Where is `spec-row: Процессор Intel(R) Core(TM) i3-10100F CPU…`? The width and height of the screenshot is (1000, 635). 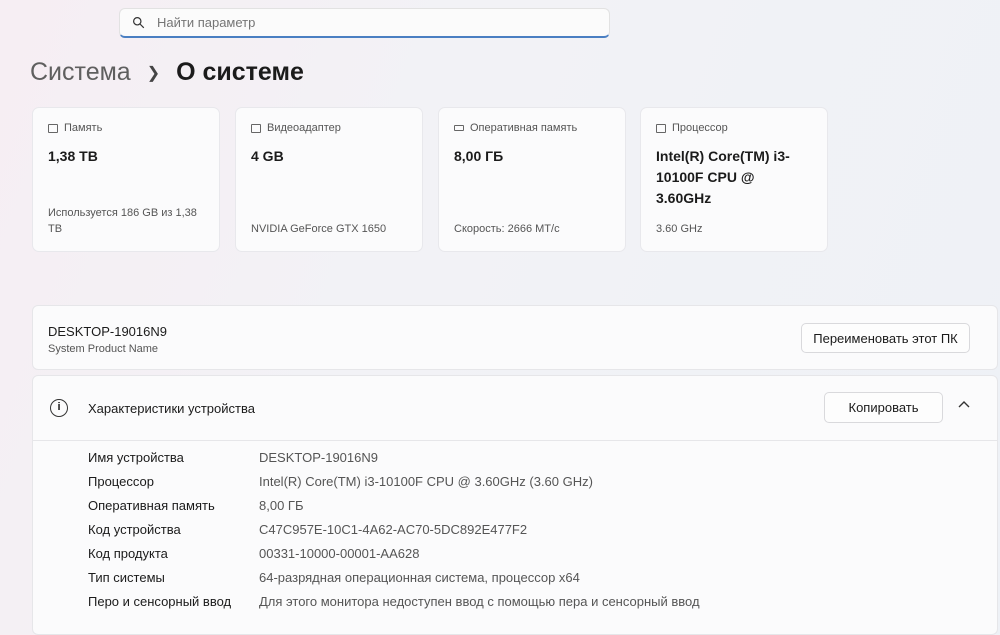
spec-row: Процессор Intel(R) Core(TM) i3-10100F CPU… is located at coordinates (340, 481).